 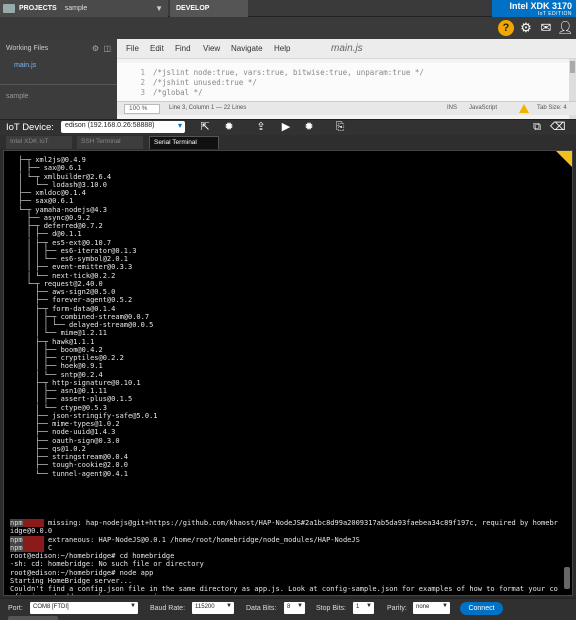 I want to click on tab-xdk-iot: Intel XDK IoT, so click(x=39, y=142).